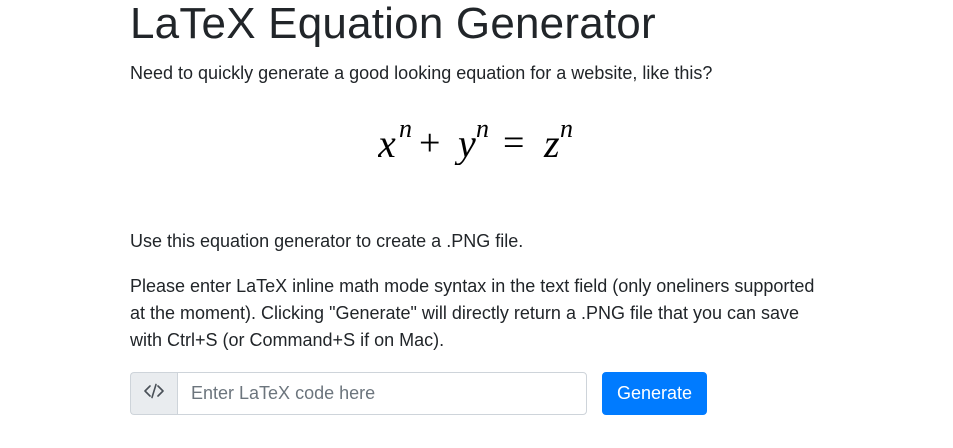 This screenshot has height=448, width=953. I want to click on equation-graphic: x n + y n = z n, so click(475, 139).